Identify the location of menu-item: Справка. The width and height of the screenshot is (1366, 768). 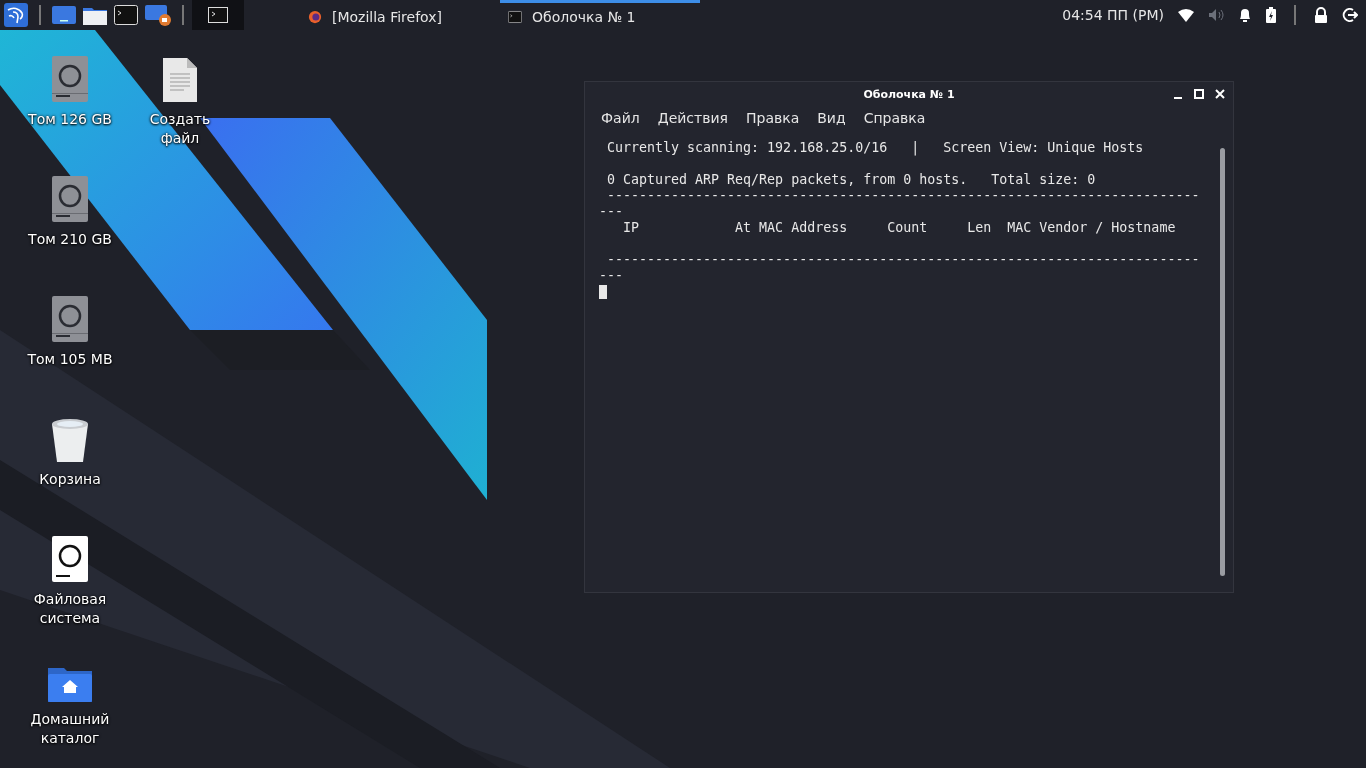
(894, 121).